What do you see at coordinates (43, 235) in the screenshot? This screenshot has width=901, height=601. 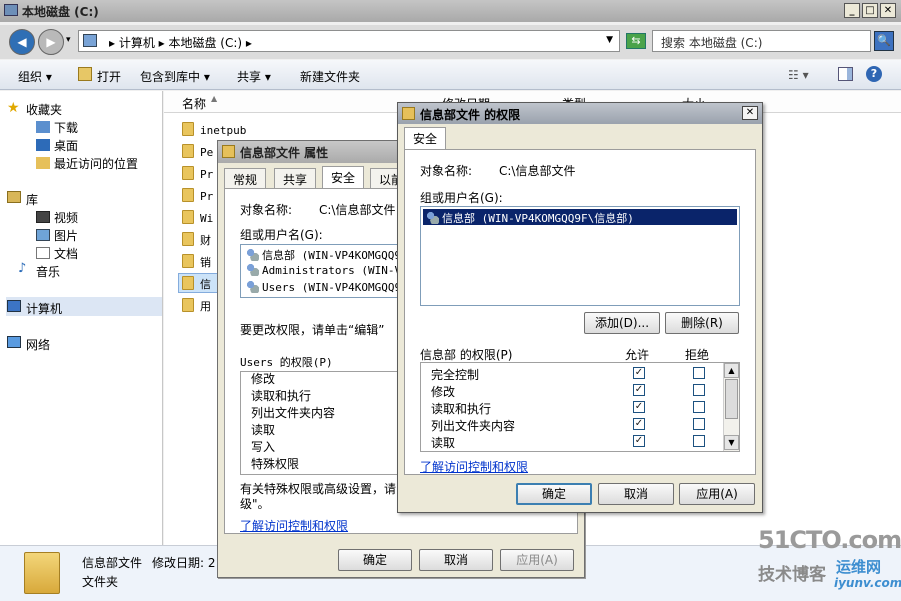 I see `picture-icon` at bounding box center [43, 235].